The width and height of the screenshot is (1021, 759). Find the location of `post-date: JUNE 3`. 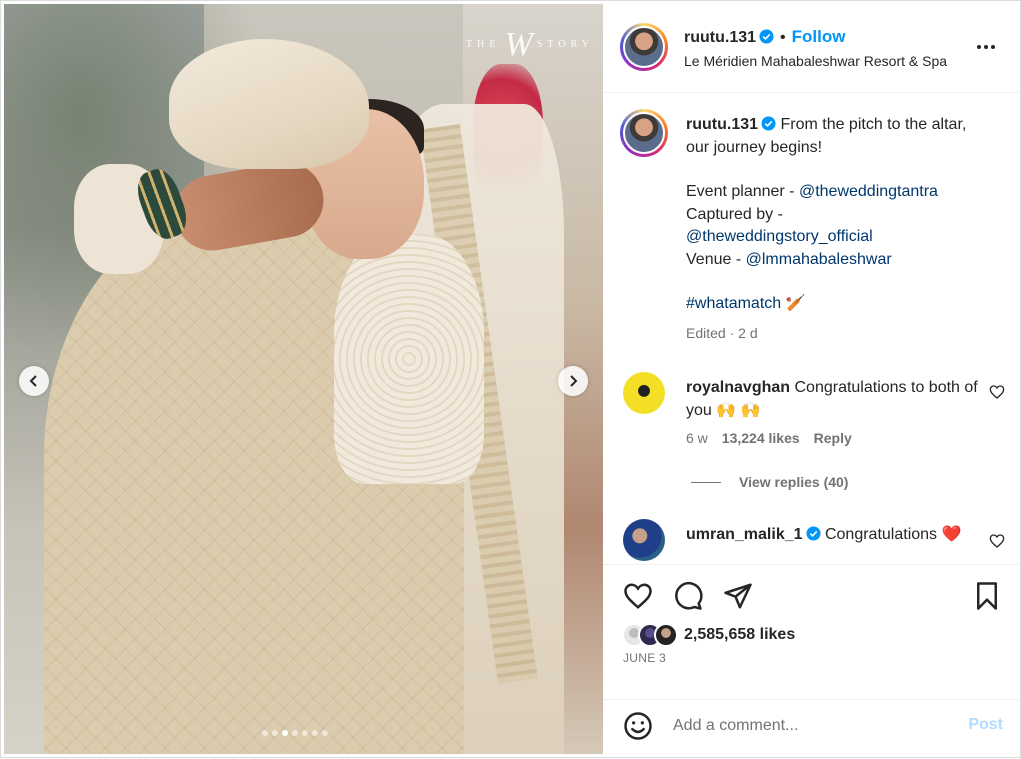

post-date: JUNE 3 is located at coordinates (644, 658).